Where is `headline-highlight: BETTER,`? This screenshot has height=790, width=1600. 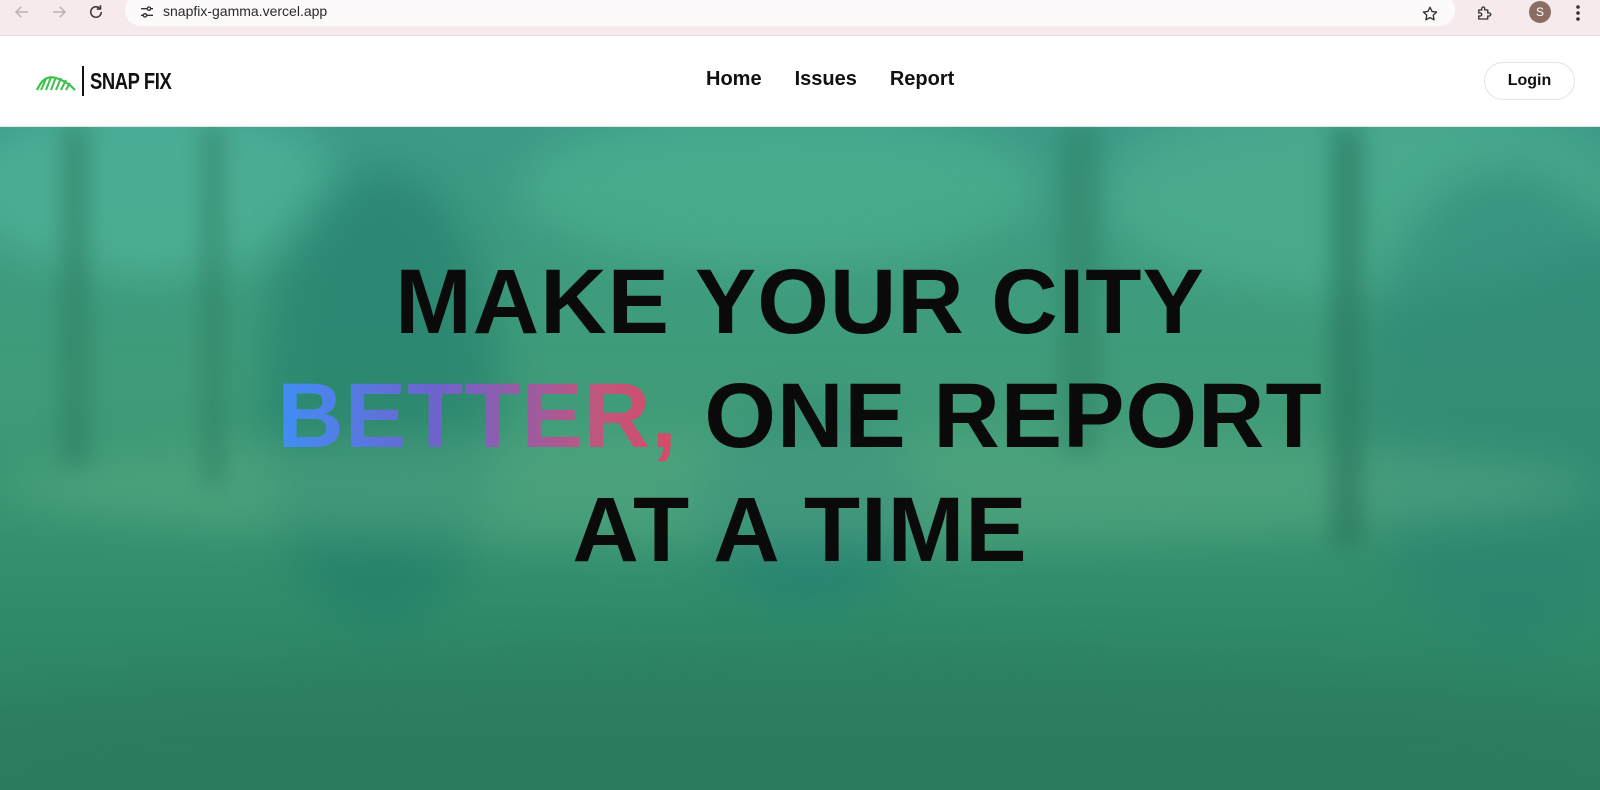
headline-highlight: BETTER, is located at coordinates (477, 416).